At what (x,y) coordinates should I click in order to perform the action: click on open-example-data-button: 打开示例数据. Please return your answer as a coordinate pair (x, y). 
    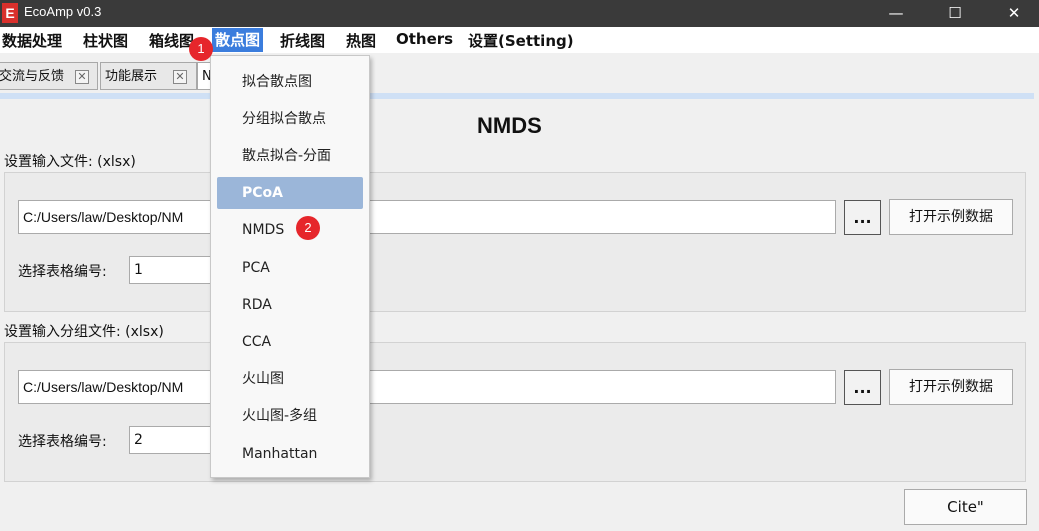
    Looking at the image, I should click on (951, 217).